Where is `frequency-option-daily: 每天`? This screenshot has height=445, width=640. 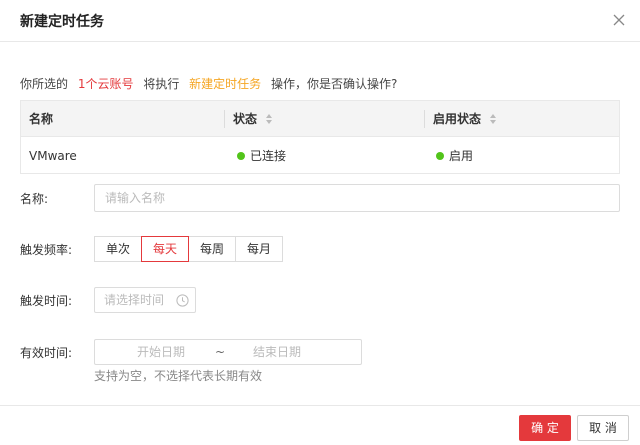 frequency-option-daily: 每天 is located at coordinates (165, 249).